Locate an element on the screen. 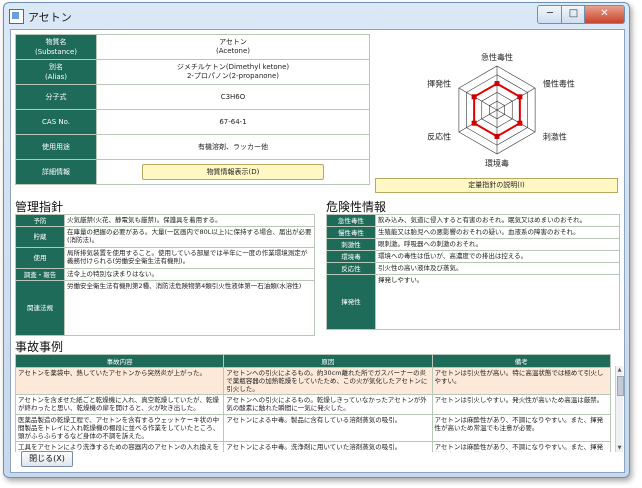  management-label: 使用 is located at coordinates (40, 258).